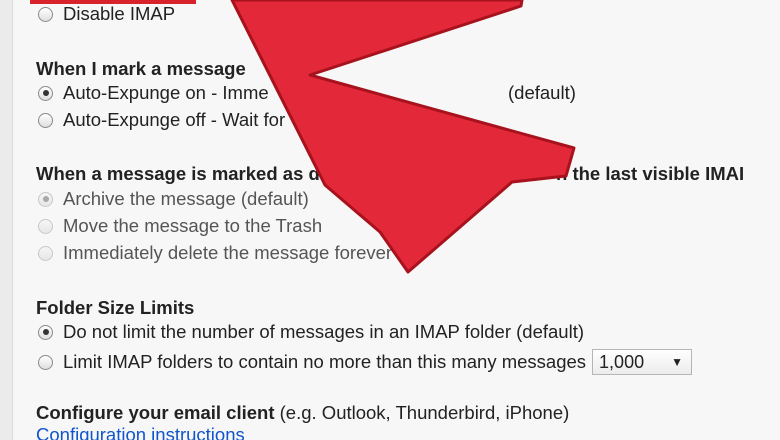  I want to click on message-limit-value: 1,000, so click(622, 361).